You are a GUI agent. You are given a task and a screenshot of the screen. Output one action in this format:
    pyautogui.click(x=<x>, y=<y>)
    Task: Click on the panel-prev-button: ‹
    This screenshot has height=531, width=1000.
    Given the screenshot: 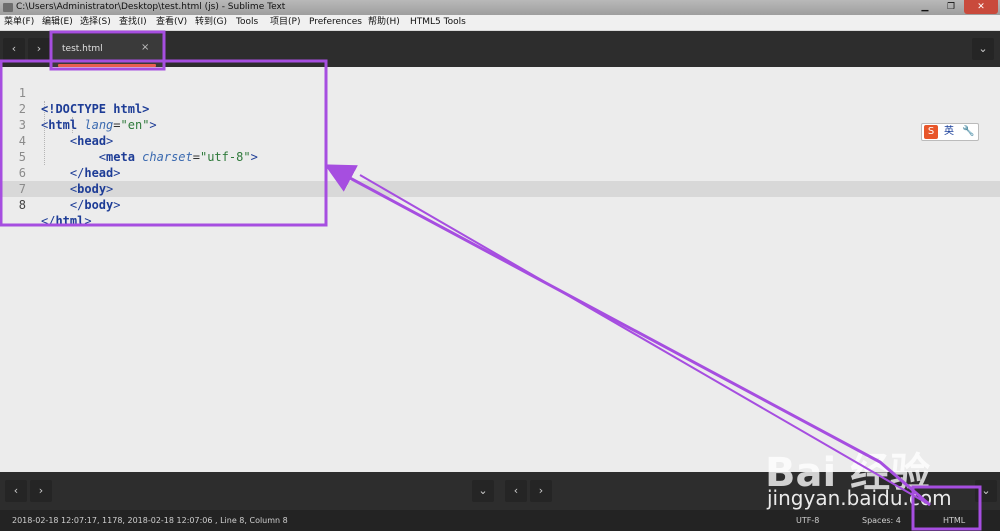 What is the action you would take?
    pyautogui.click(x=16, y=491)
    